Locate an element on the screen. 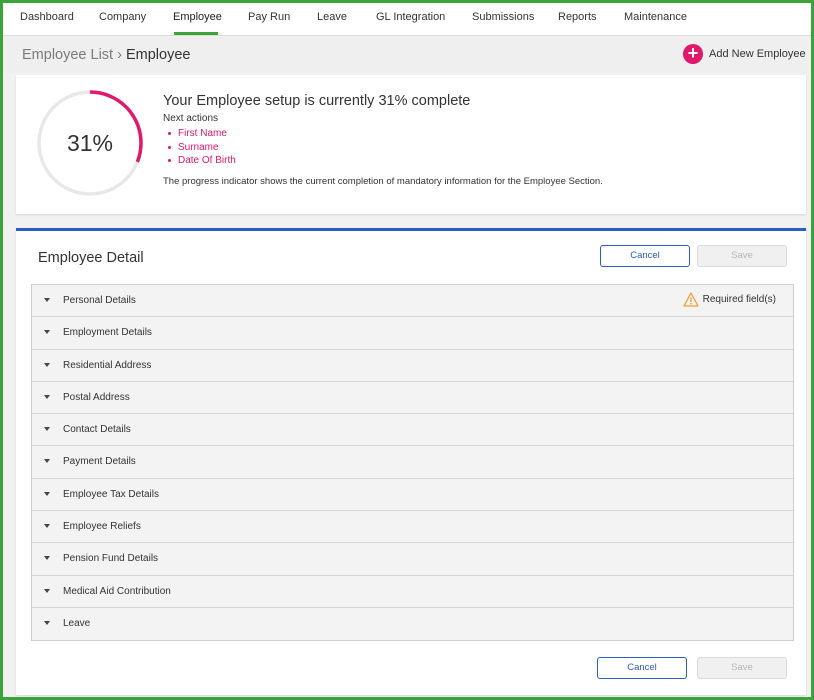 The width and height of the screenshot is (814, 700). save-button-top: Save is located at coordinates (742, 256).